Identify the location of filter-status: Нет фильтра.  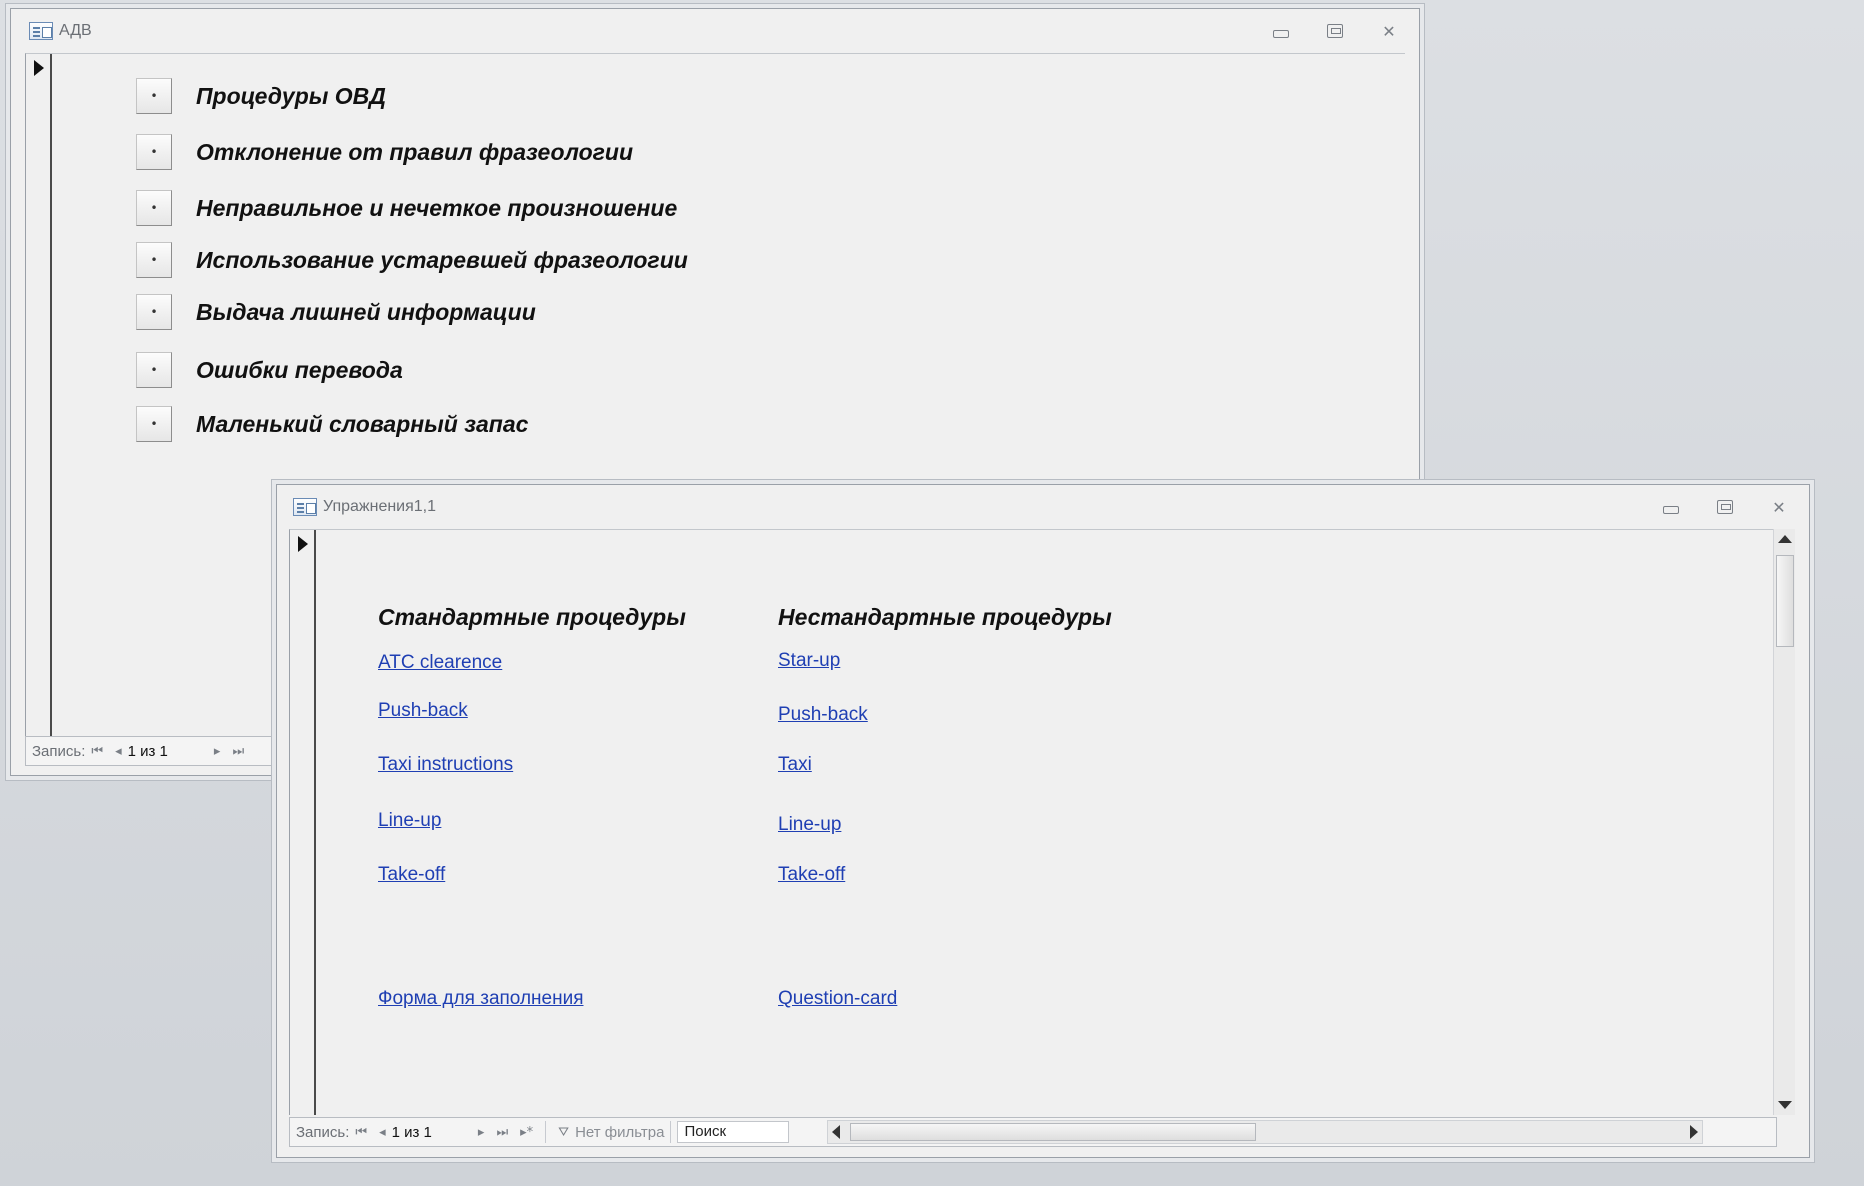
(619, 1132).